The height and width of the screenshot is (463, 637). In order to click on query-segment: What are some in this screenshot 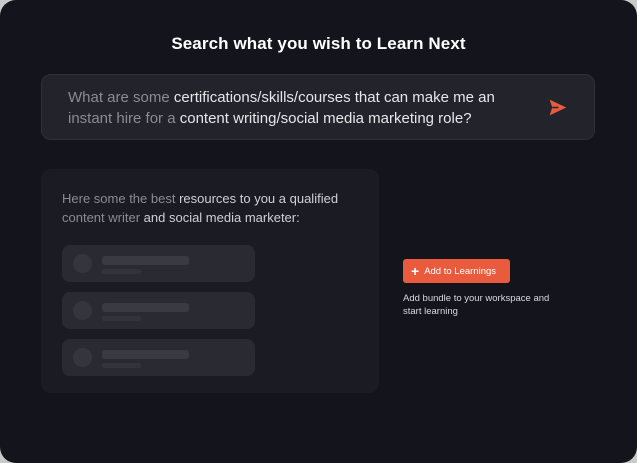, I will do `click(121, 97)`.